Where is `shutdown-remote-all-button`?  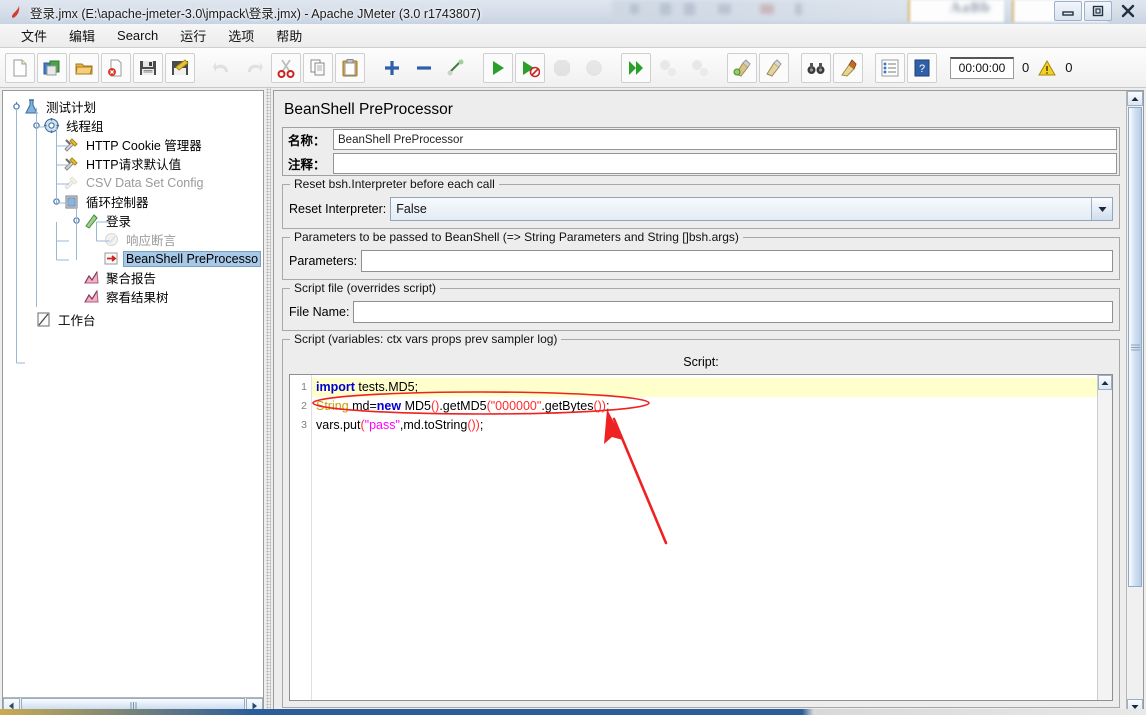
shutdown-remote-all-button is located at coordinates (700, 68).